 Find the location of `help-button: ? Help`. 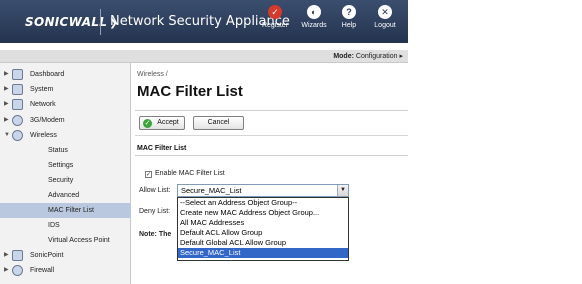

help-button: ? Help is located at coordinates (349, 23).